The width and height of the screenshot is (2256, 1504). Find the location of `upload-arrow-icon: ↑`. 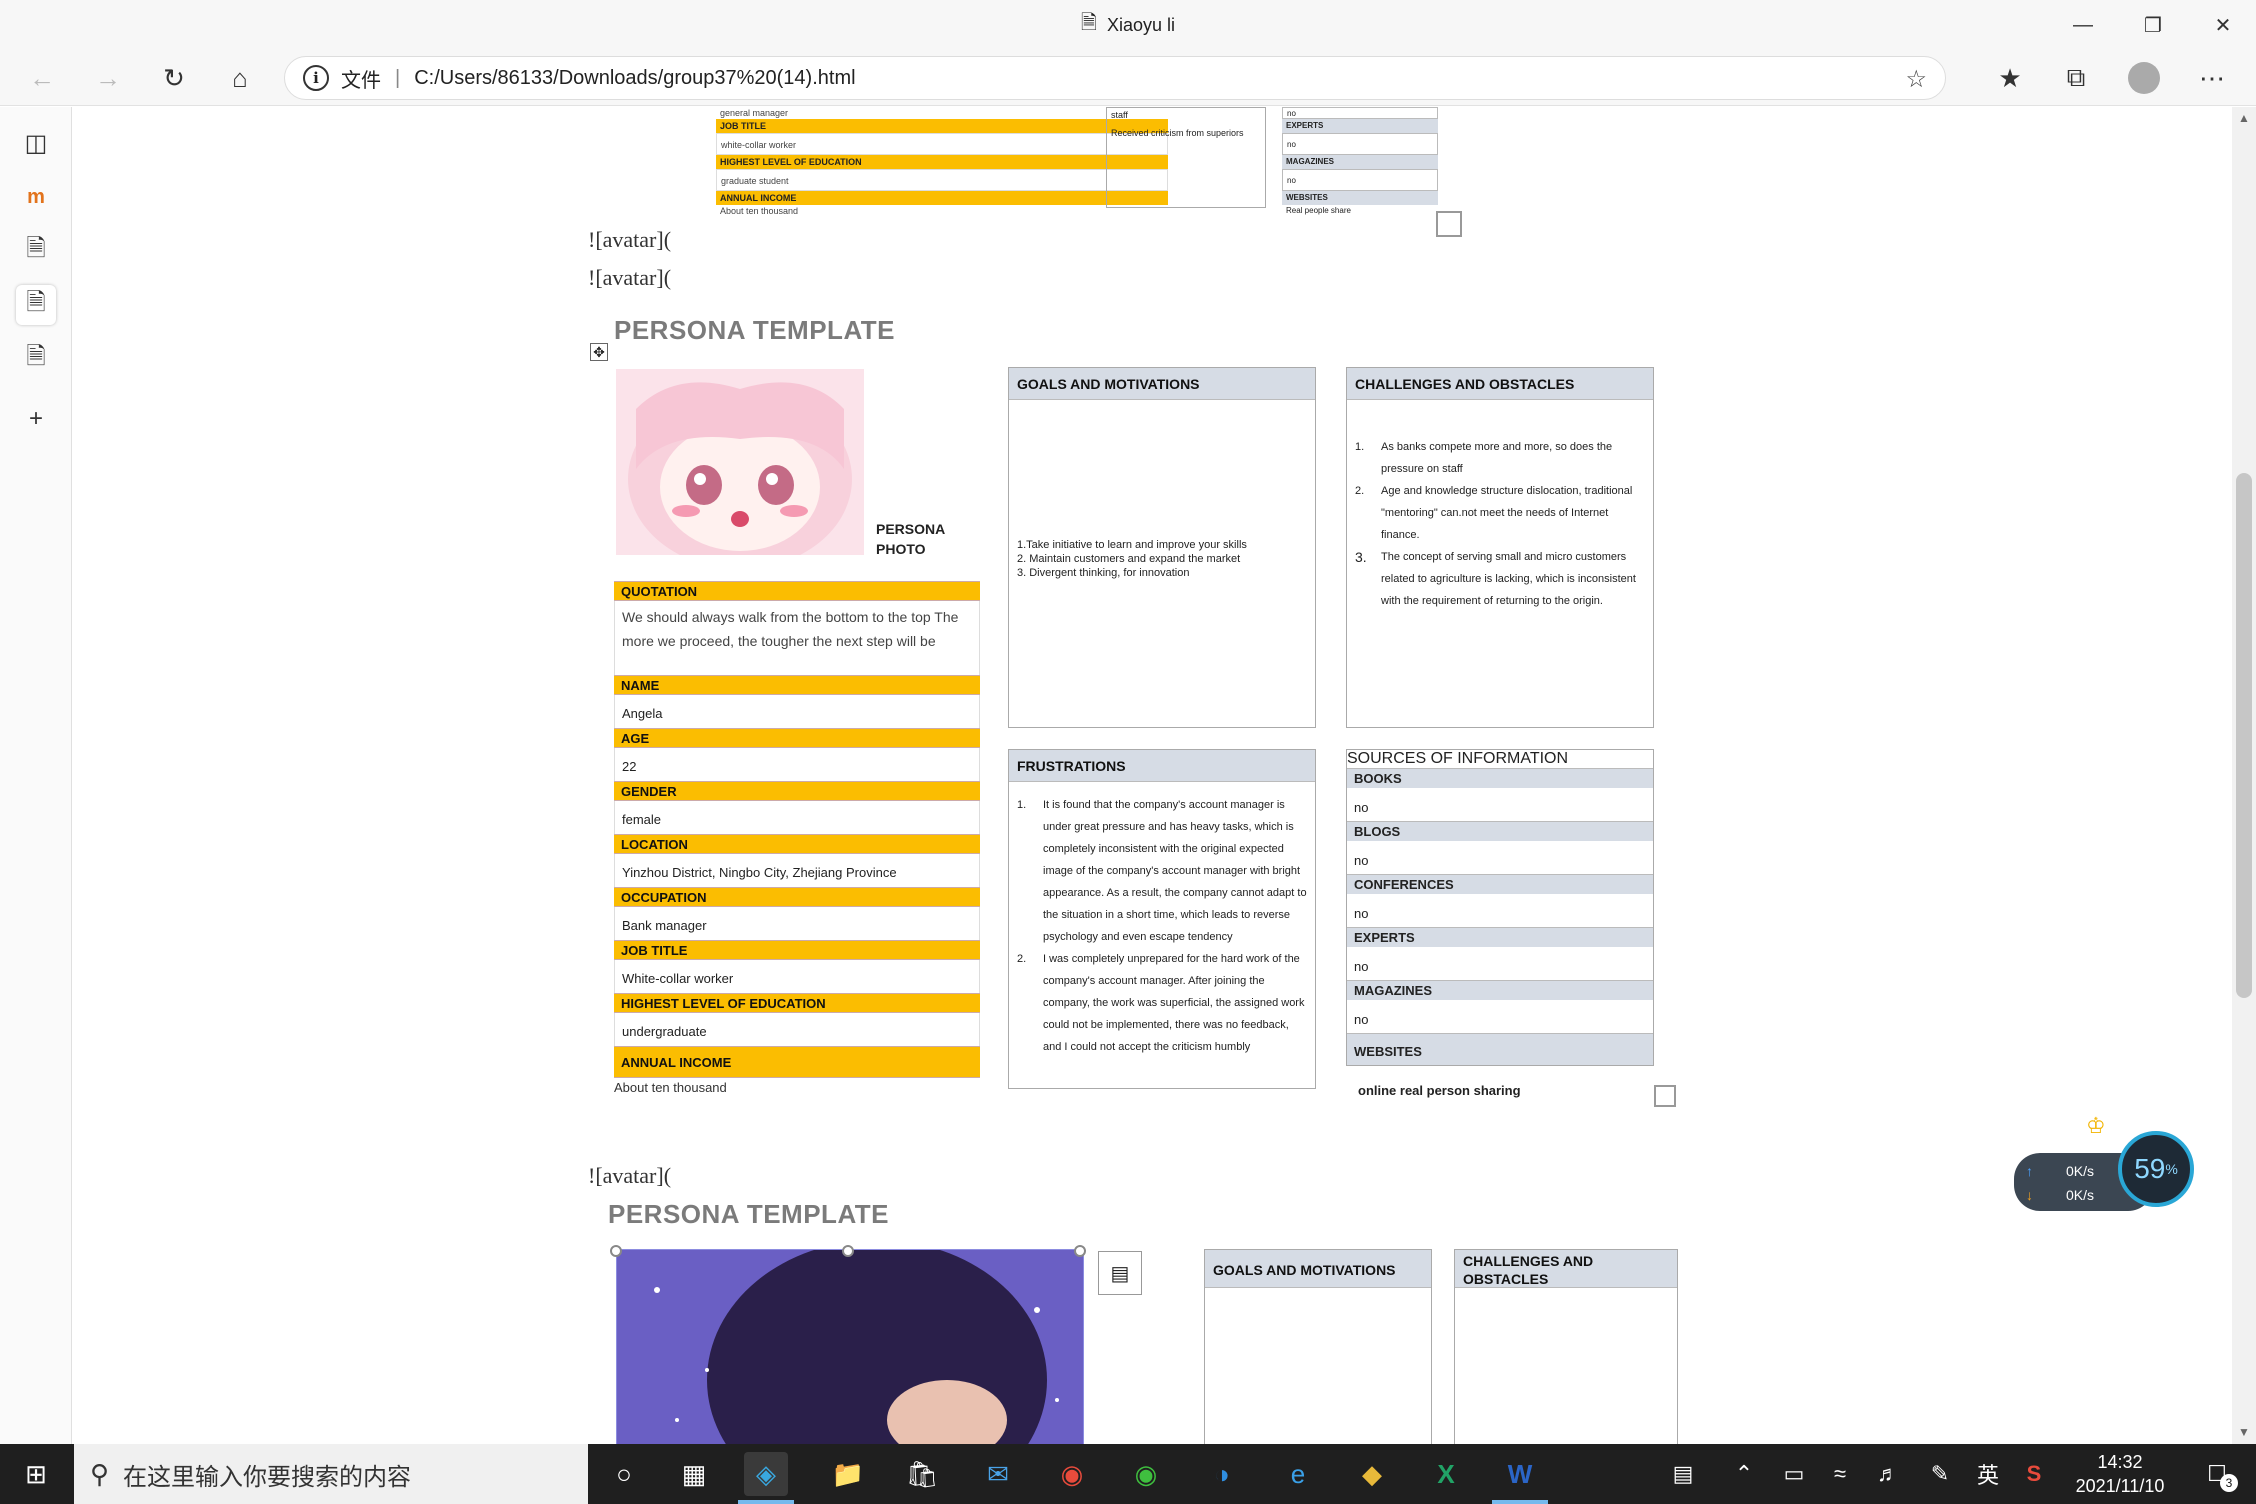

upload-arrow-icon: ↑ is located at coordinates (2029, 1171).